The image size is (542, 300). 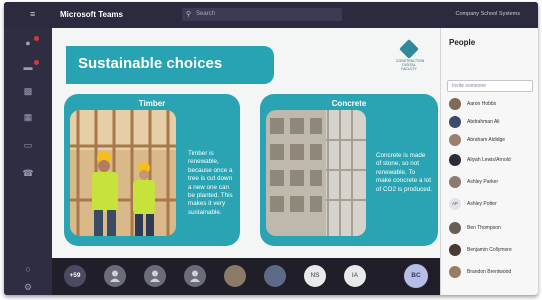 I want to click on participant-list-item: Benjamin Collymore, so click(x=493, y=252).